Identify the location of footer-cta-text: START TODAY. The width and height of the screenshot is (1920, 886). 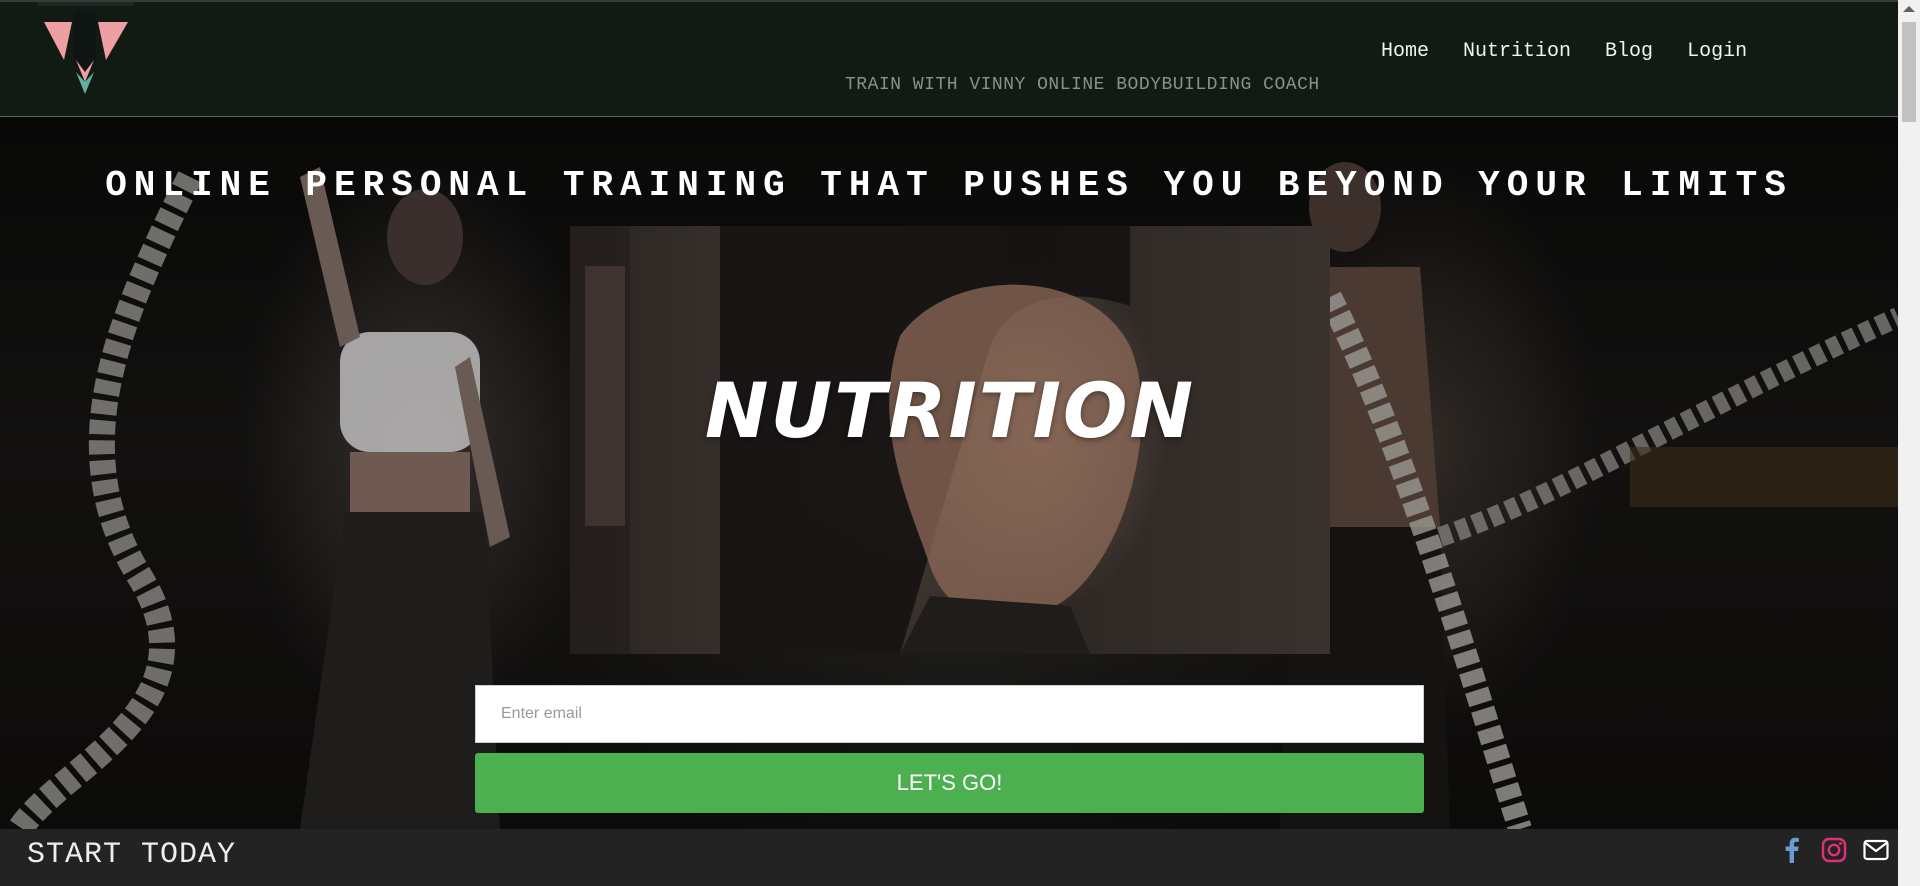
(132, 855).